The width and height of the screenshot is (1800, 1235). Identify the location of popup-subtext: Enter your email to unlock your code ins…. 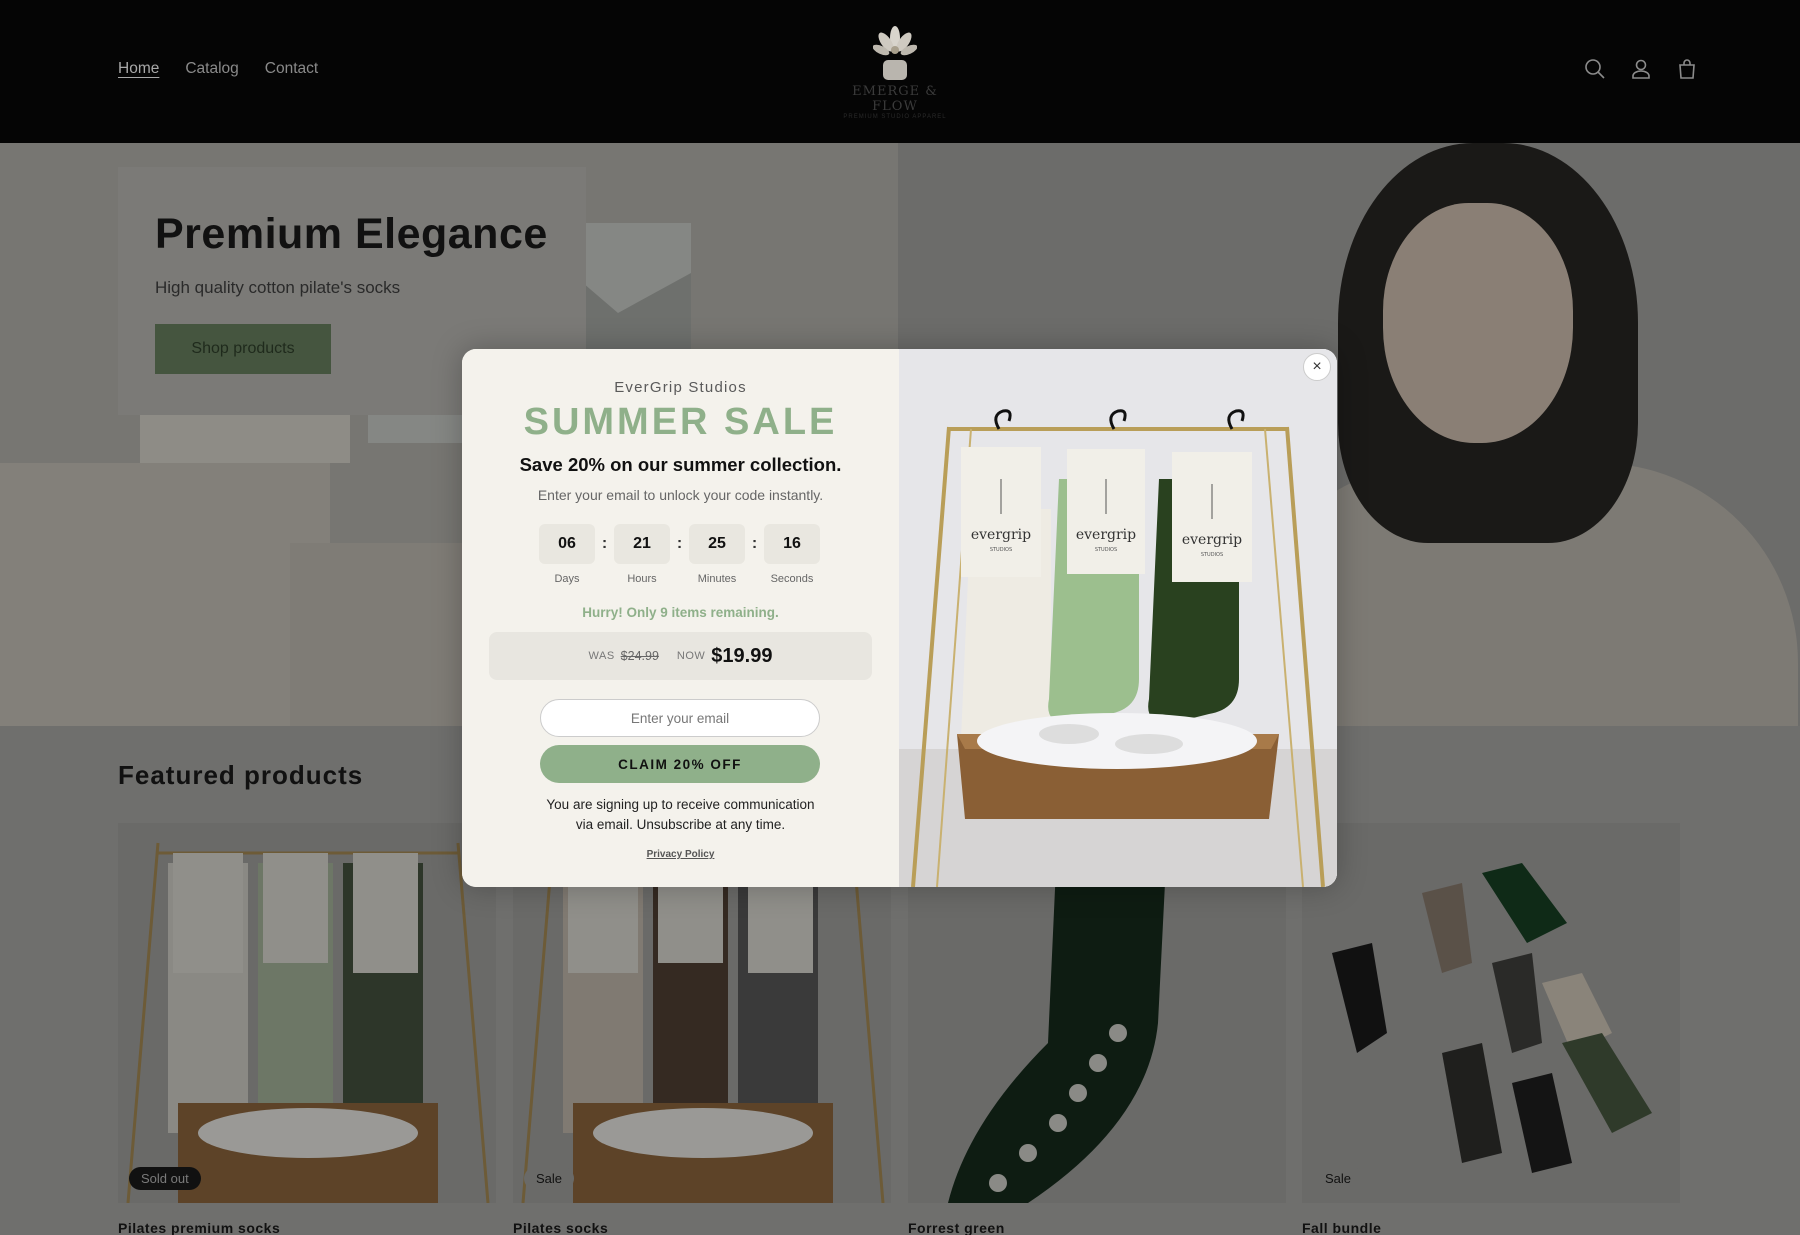
(680, 495).